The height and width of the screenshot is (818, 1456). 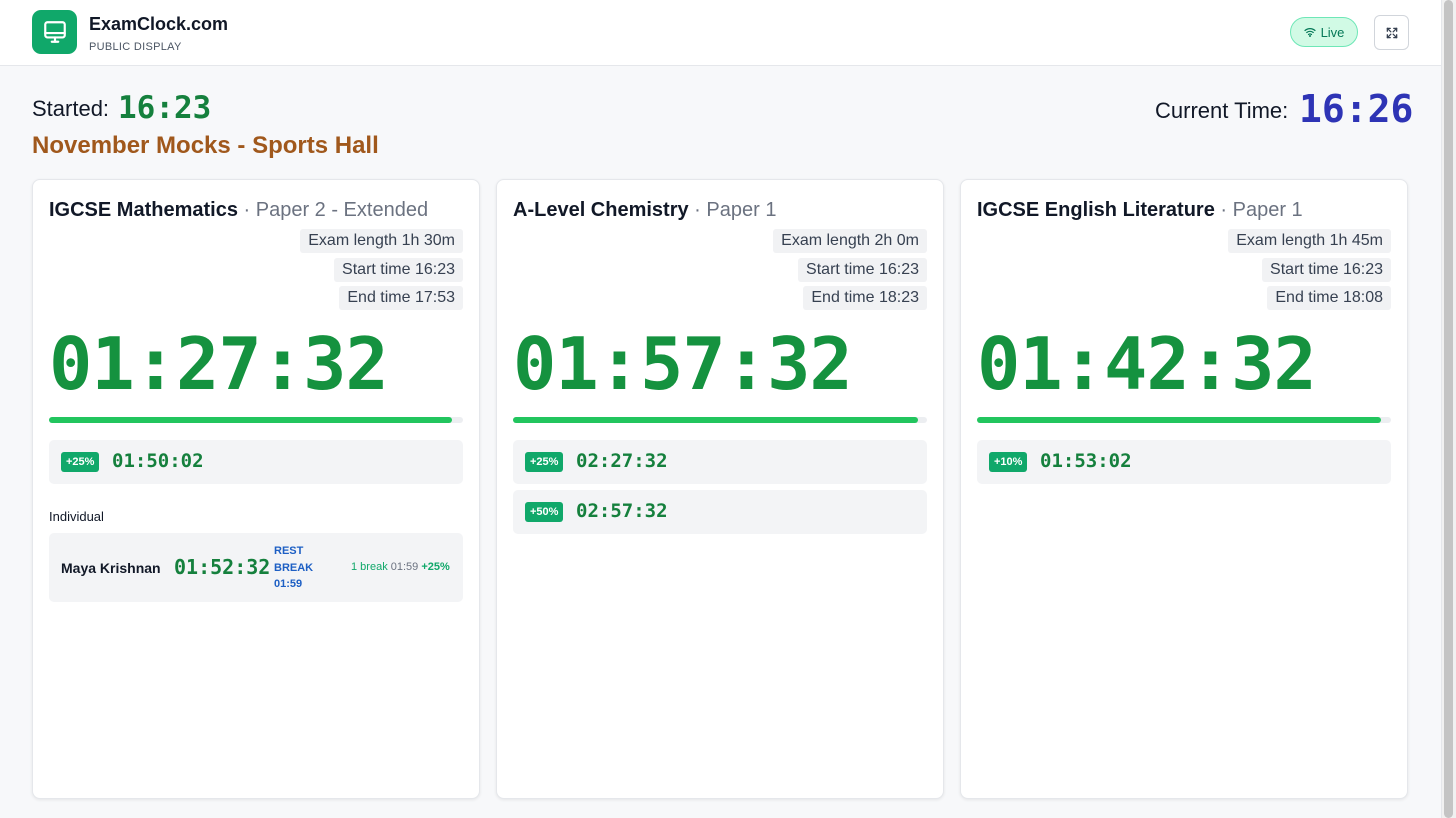 I want to click on exam-length: Exam length 1h 30m, so click(x=381, y=241).